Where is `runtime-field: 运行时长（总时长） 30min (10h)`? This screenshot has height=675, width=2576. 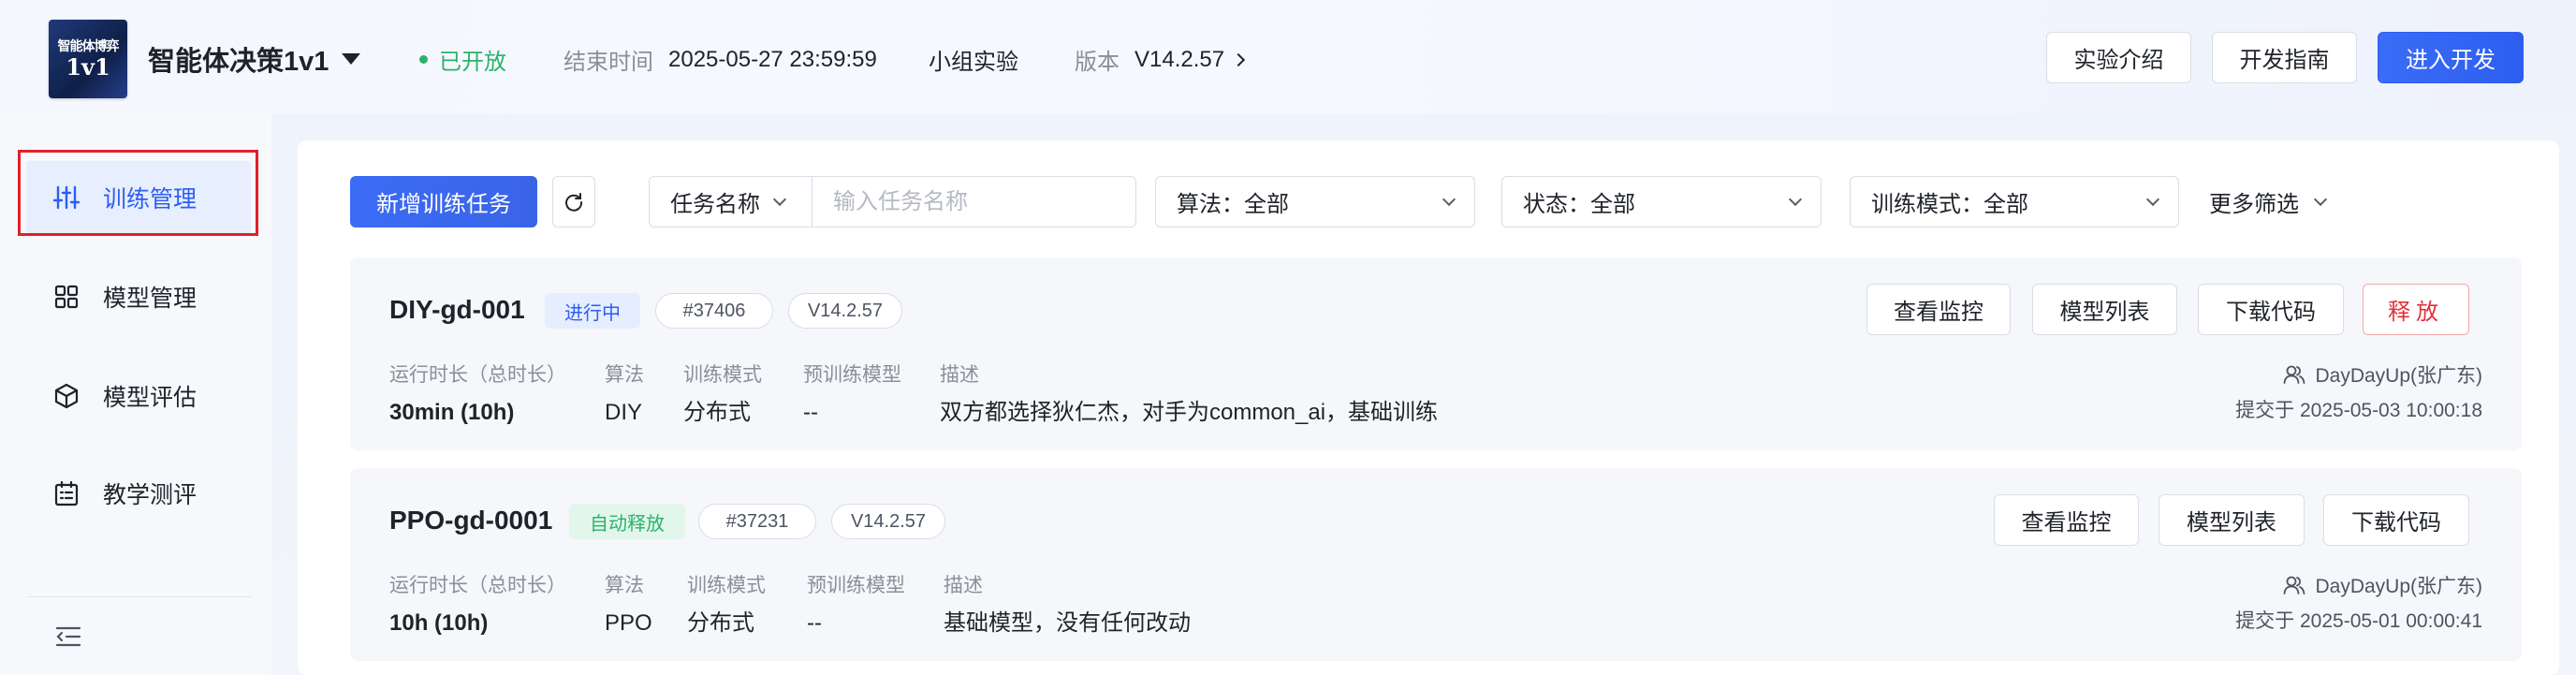 runtime-field: 运行时长（总时长） 30min (10h) is located at coordinates (478, 395).